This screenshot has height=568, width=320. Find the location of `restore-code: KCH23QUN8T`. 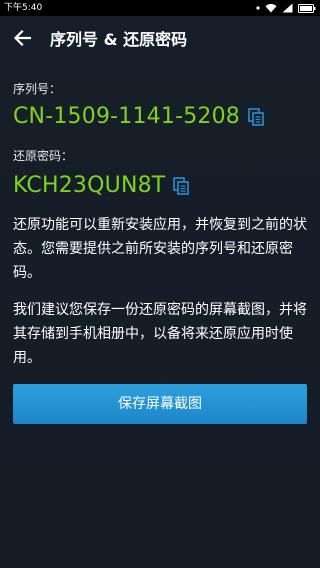

restore-code: KCH23QUN8T is located at coordinates (89, 185).